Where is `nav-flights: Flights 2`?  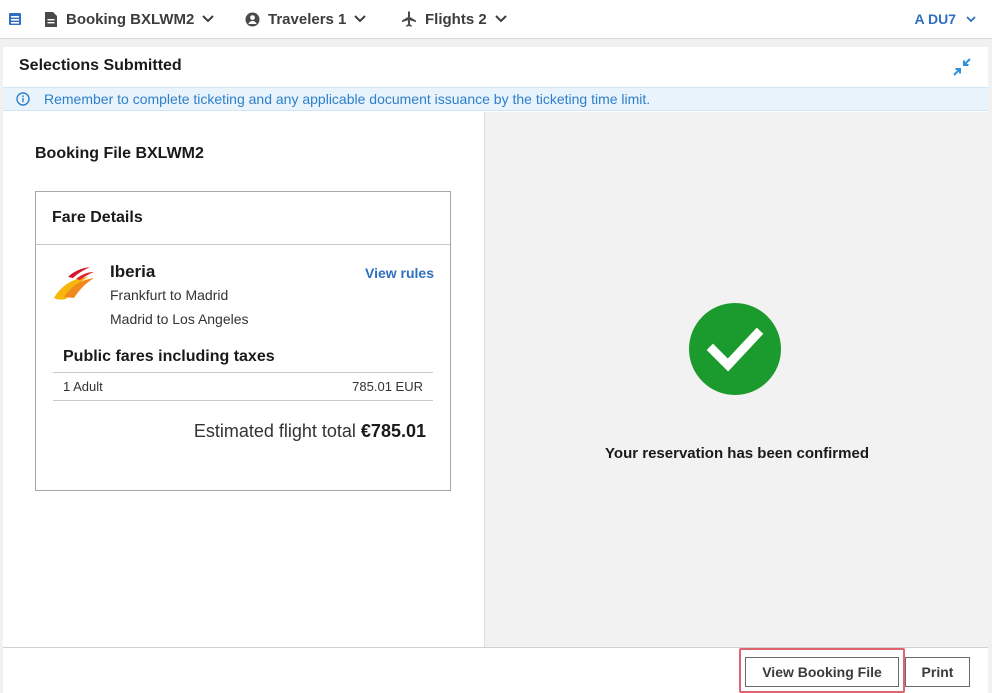
nav-flights: Flights 2 is located at coordinates (454, 19).